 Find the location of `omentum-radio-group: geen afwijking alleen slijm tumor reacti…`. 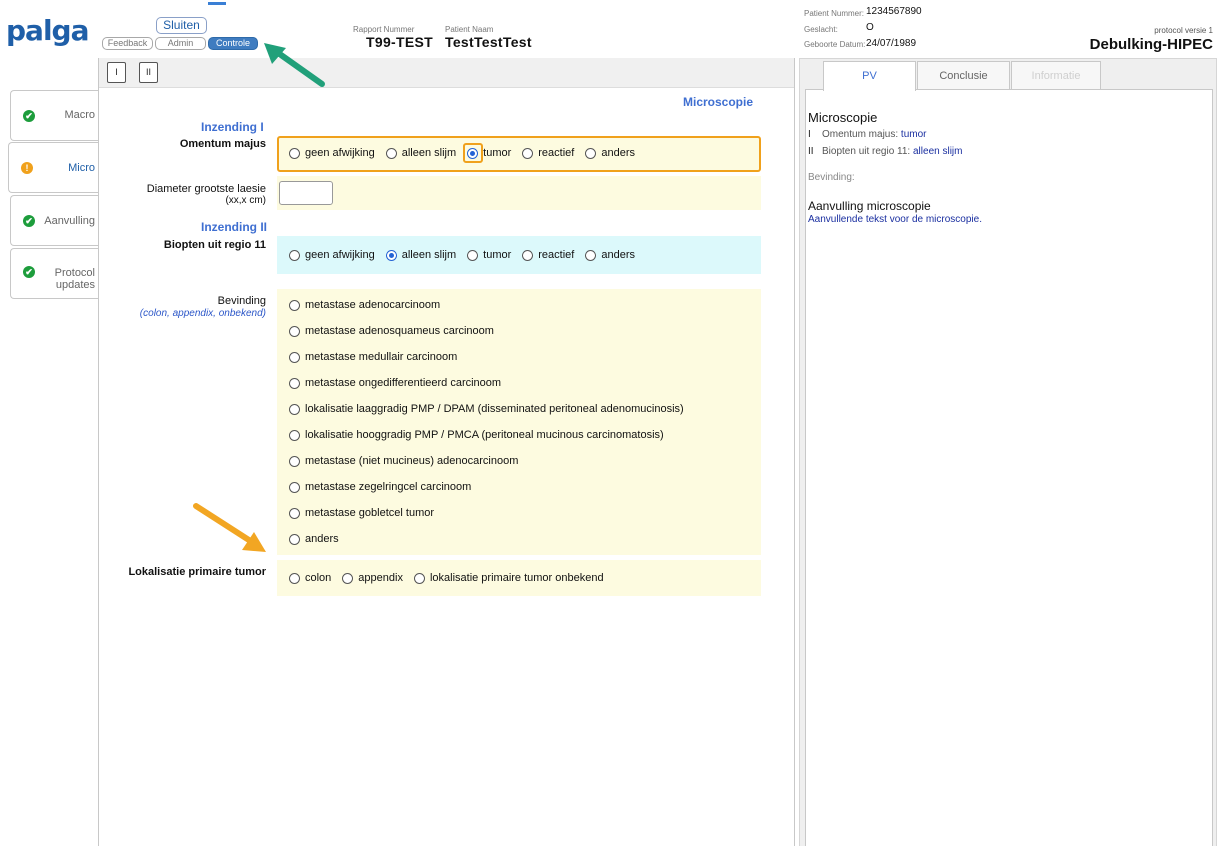

omentum-radio-group: geen afwijking alleen slijm tumor reacti… is located at coordinates (467, 153).